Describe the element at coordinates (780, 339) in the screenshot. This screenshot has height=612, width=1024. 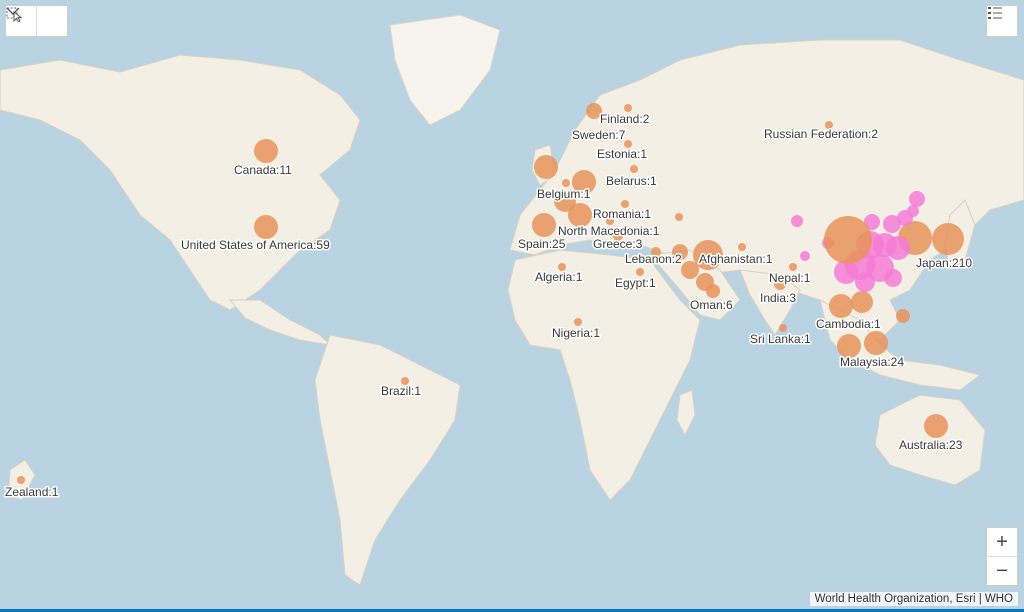
I see `label-sri-lanka: Sri Lanka:1` at that location.